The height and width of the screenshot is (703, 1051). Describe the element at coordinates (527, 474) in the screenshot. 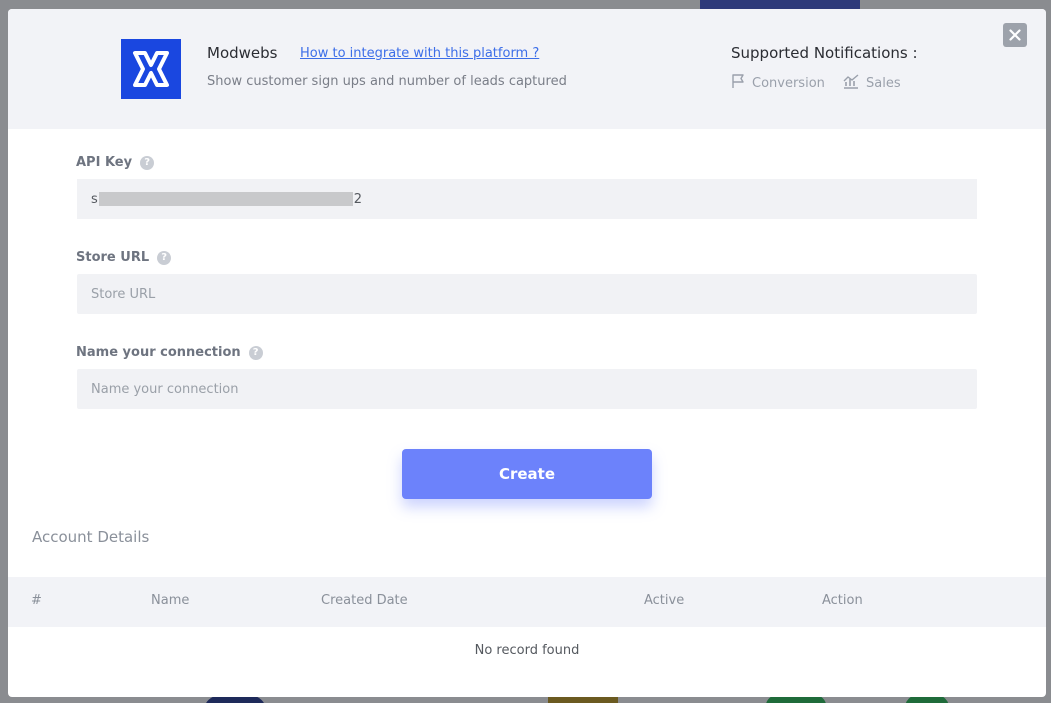

I see `create-button: Create` at that location.